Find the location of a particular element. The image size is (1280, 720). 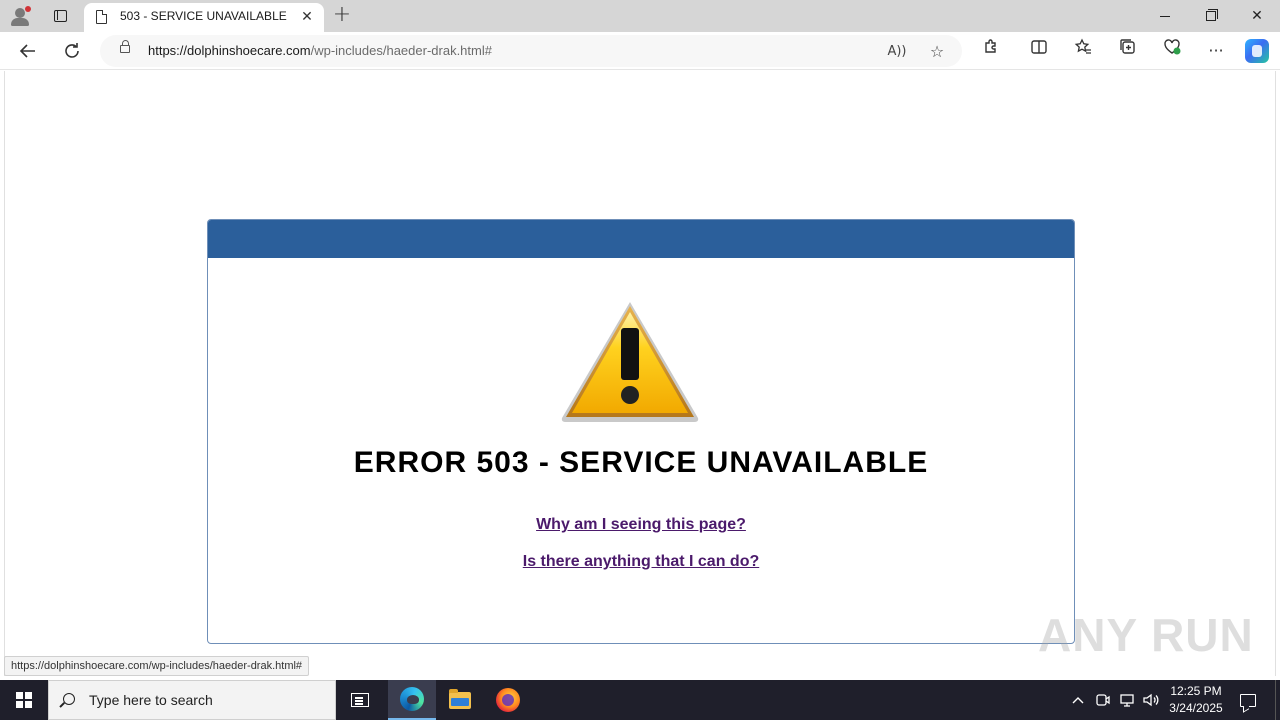

file-explorer-button is located at coordinates (460, 700).